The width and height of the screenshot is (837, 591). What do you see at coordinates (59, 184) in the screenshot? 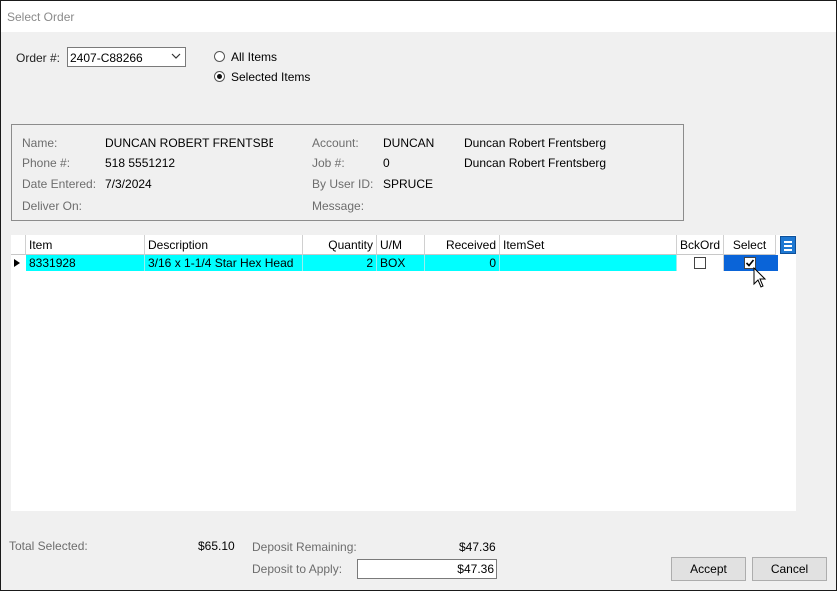
I see `date-entered-label: Date Entered:` at bounding box center [59, 184].